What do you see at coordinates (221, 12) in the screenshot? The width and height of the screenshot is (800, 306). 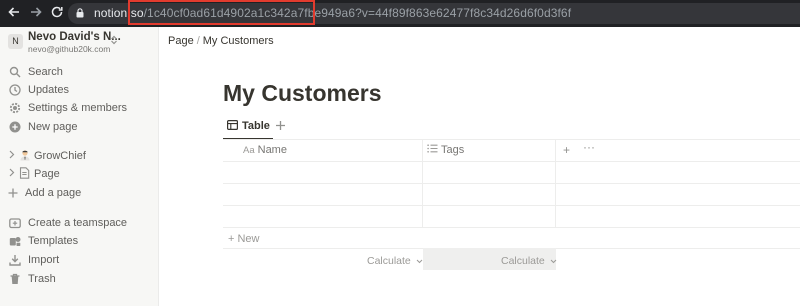 I see `url-id-highlight-box` at bounding box center [221, 12].